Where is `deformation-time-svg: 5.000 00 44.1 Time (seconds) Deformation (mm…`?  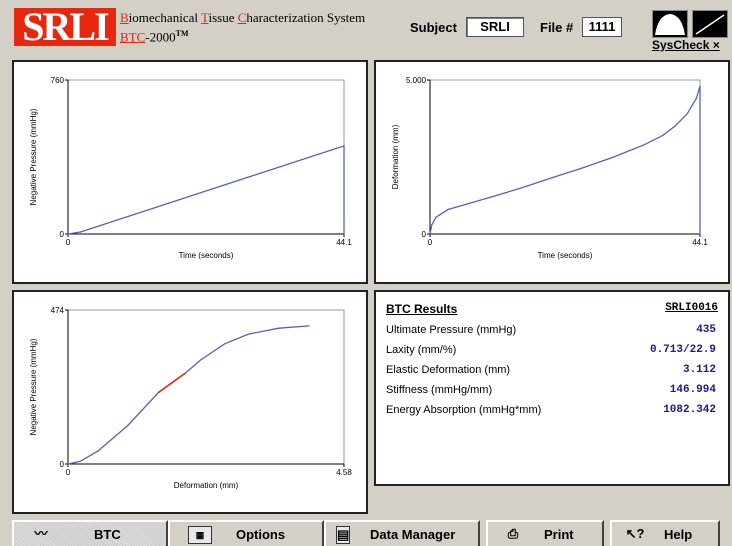
deformation-time-svg: 5.000 00 44.1 Time (seconds) Deformation (mm… is located at coordinates (549, 168).